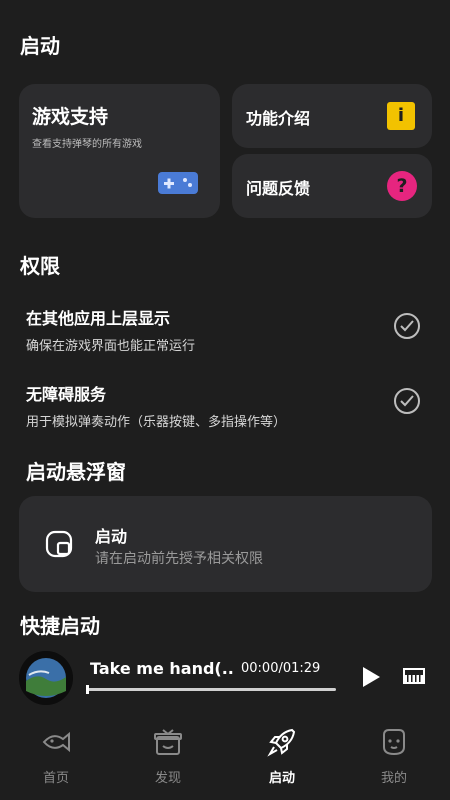 This screenshot has height=800, width=450. I want to click on nav-label-profile: 我的, so click(393, 778).